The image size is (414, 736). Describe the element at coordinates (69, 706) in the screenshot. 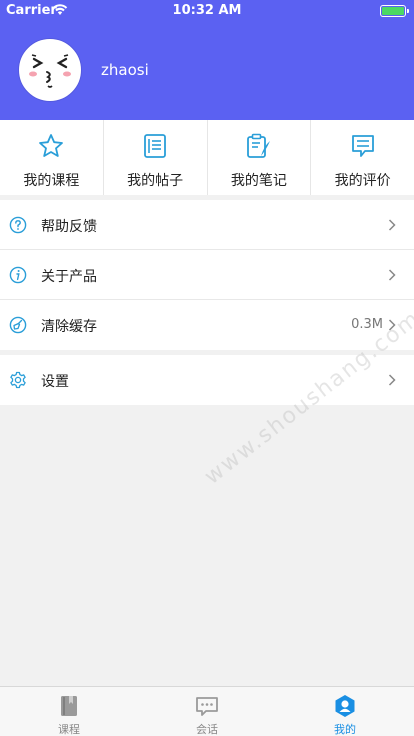

I see `book-icon` at that location.